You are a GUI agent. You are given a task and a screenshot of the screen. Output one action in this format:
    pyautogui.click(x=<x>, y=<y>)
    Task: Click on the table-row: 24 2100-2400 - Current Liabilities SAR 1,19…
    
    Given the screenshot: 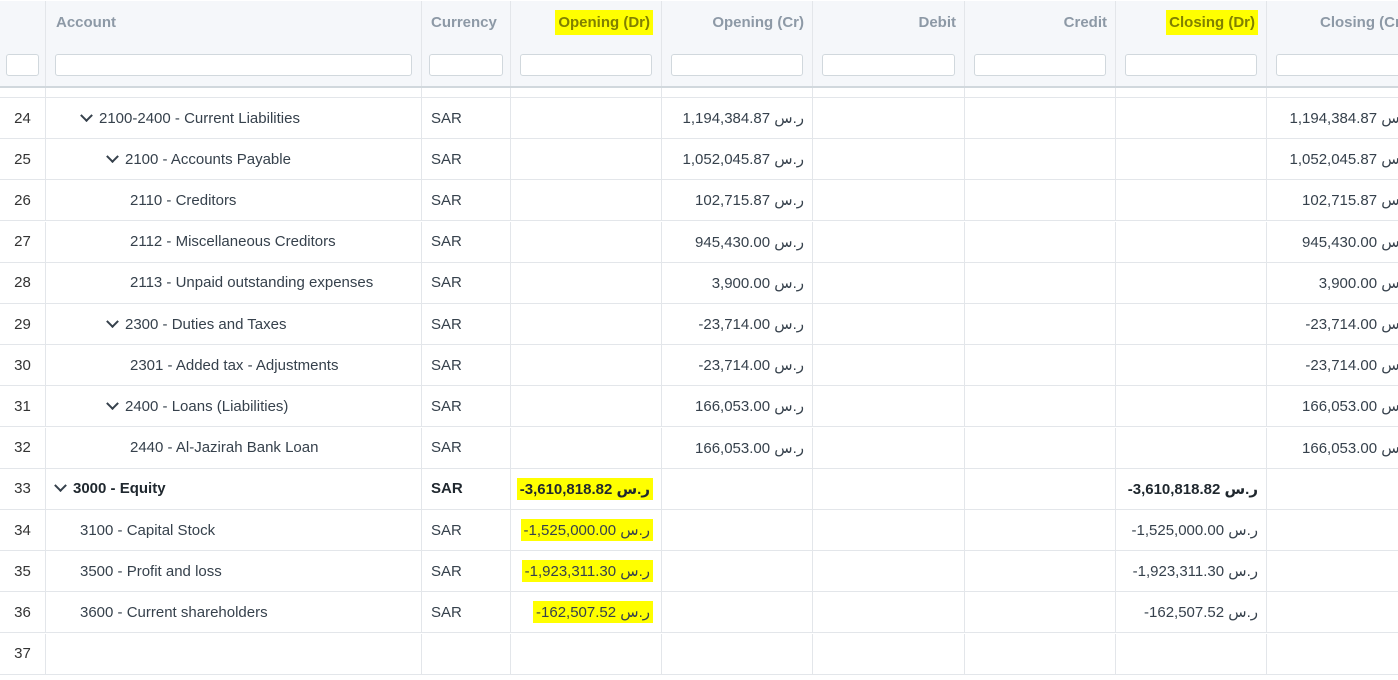 What is the action you would take?
    pyautogui.click(x=699, y=118)
    